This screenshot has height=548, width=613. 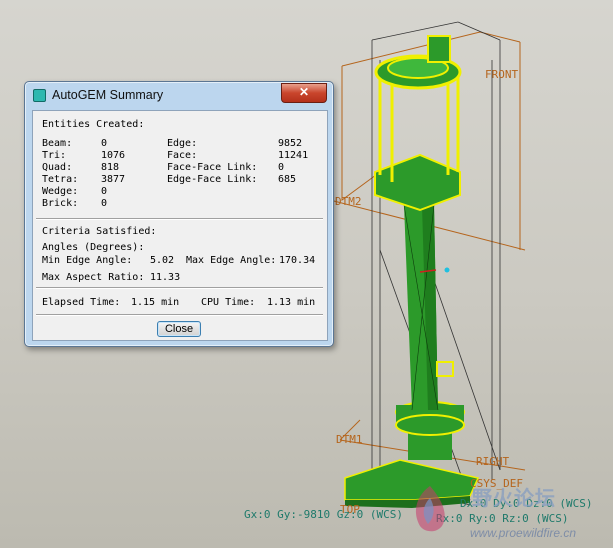 I want to click on quad-label: Quad:, so click(x=57, y=167).